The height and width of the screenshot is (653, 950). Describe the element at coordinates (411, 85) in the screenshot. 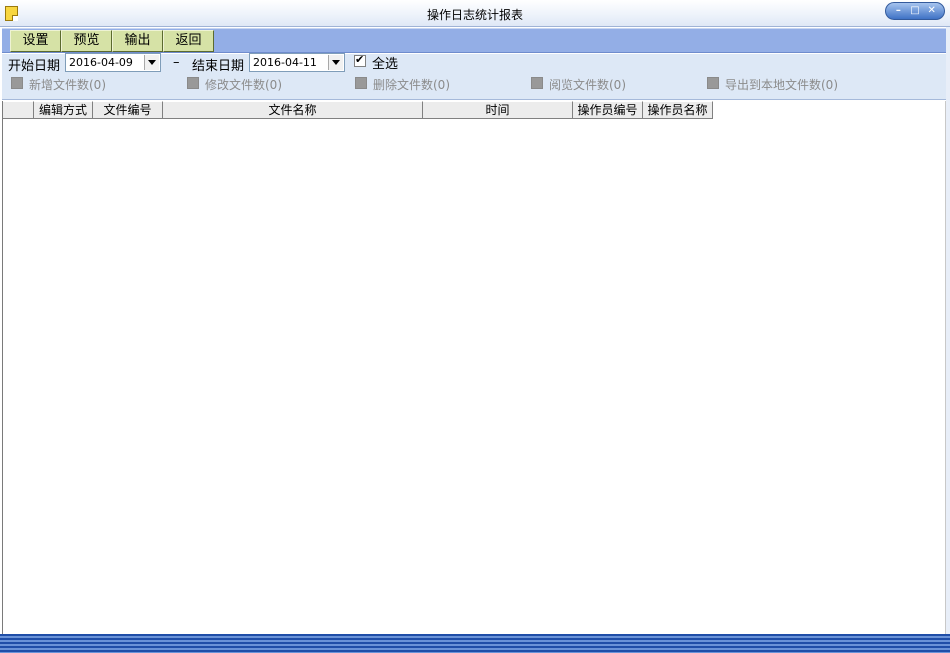

I see `deleted-files-label: 删除文件数(0)` at that location.